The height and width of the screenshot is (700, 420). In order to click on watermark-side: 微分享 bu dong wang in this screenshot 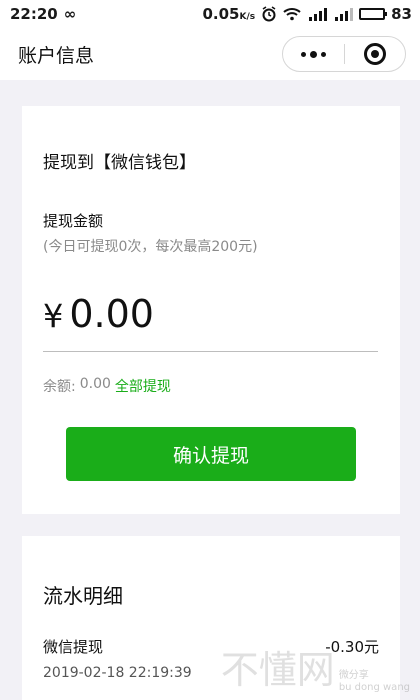, I will do `click(374, 682)`.